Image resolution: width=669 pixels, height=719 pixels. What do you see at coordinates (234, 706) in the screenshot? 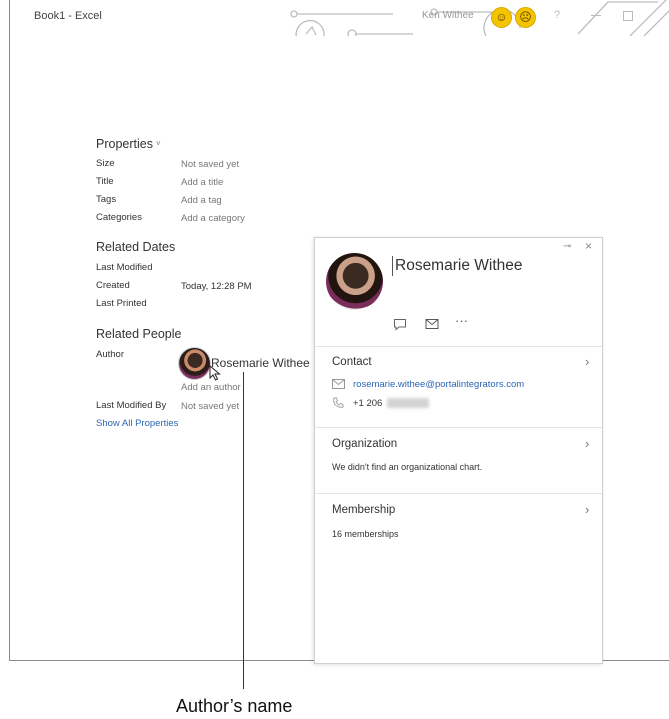
I see `callout-label: Author’s name` at bounding box center [234, 706].